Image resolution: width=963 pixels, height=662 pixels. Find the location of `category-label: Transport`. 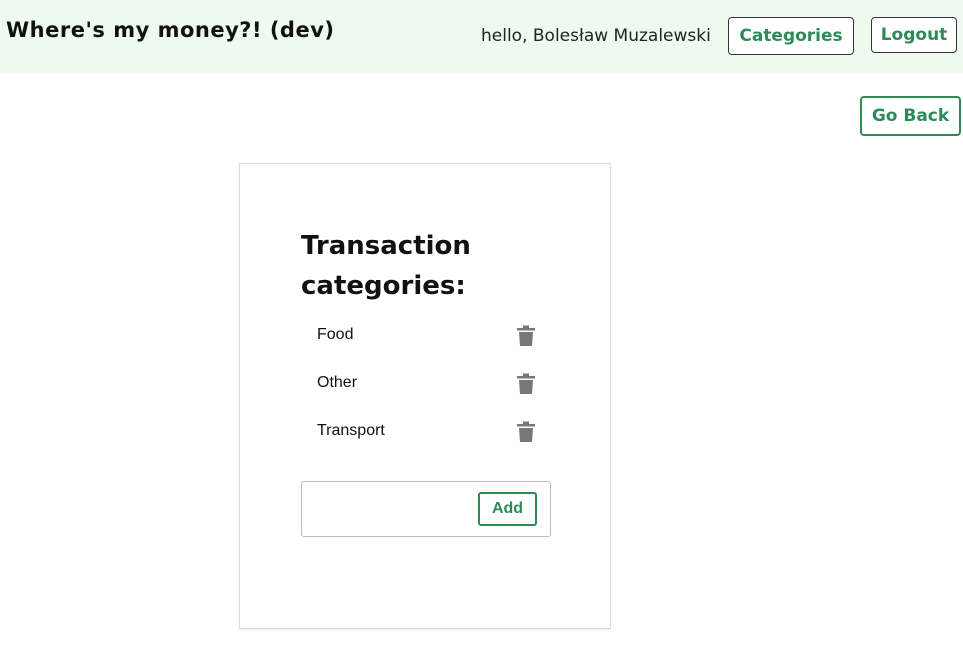

category-label: Transport is located at coordinates (351, 430).